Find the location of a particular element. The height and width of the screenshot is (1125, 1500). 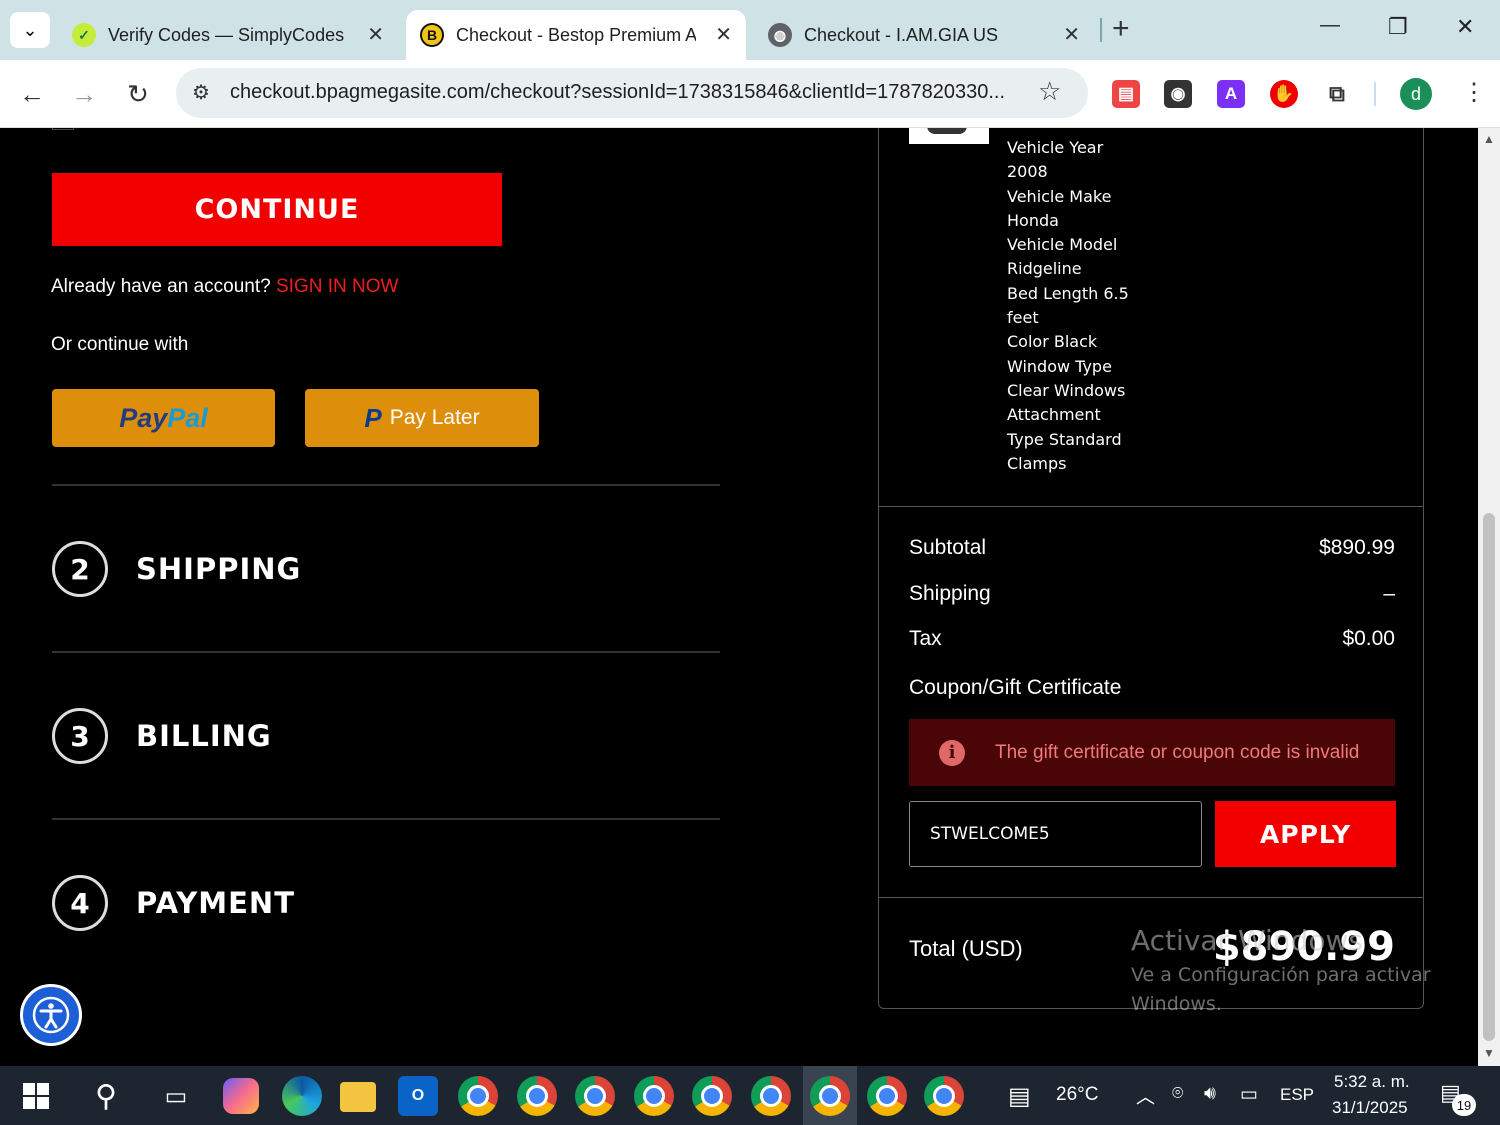

option-line: Attachment is located at coordinates (1054, 415).